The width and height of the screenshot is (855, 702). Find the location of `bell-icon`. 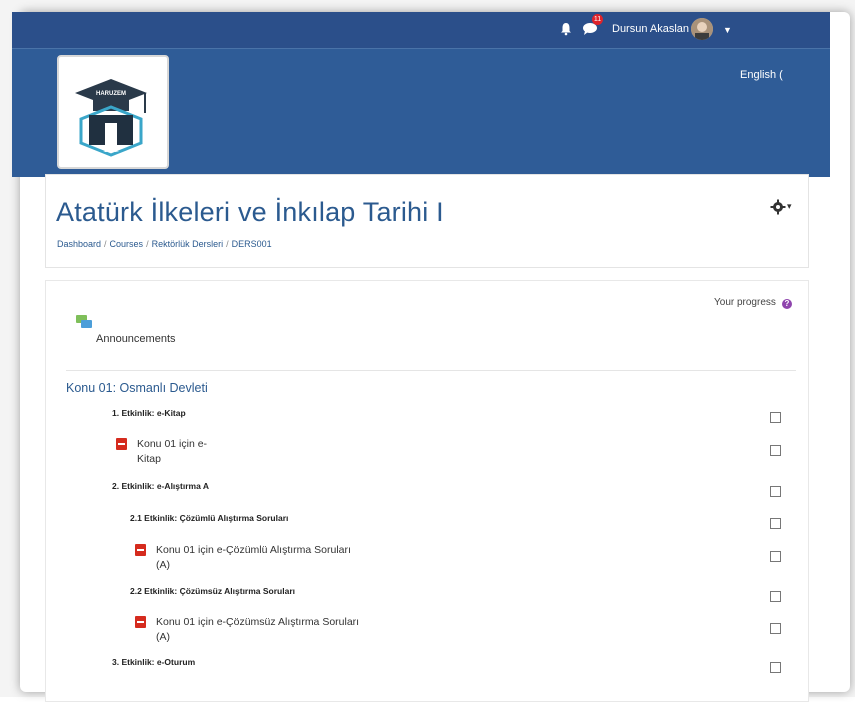

bell-icon is located at coordinates (566, 29).